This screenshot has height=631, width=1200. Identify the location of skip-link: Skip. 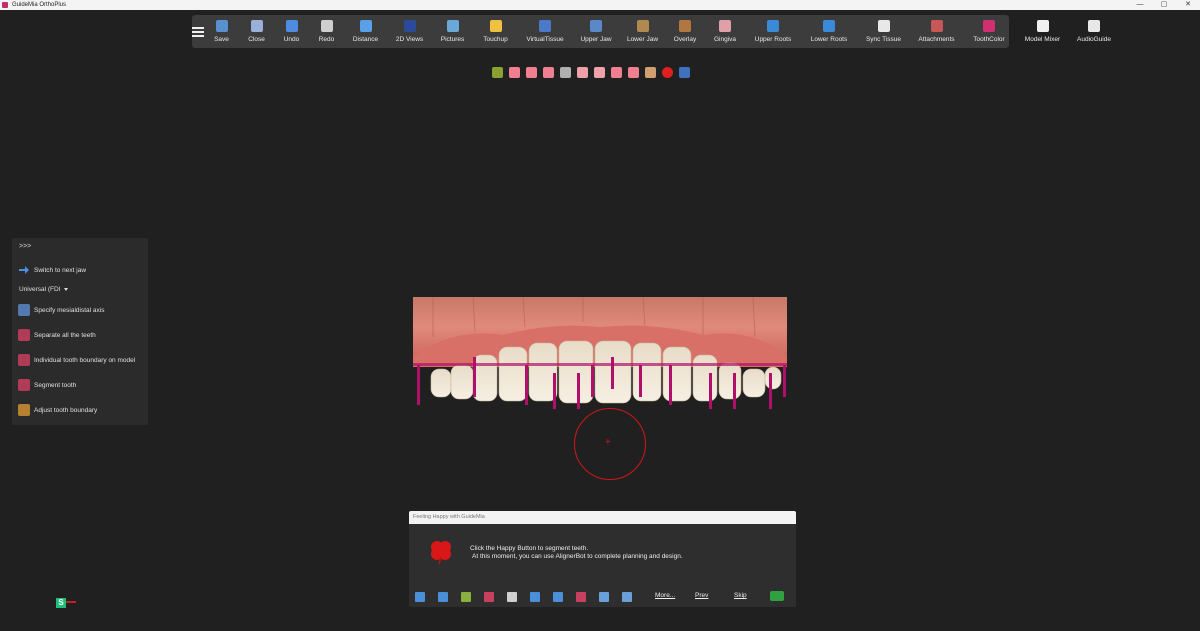
(740, 595).